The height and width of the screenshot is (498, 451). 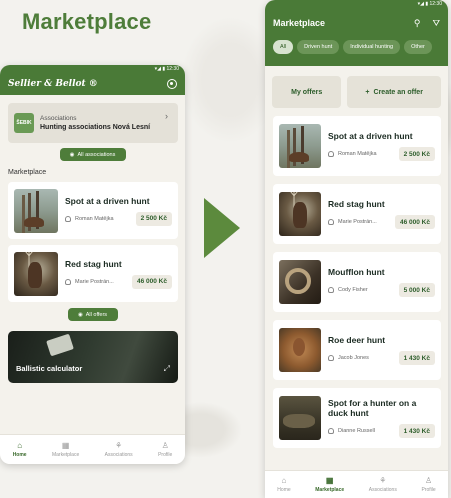 What do you see at coordinates (27, 172) in the screenshot?
I see `section-label: Marketplace` at bounding box center [27, 172].